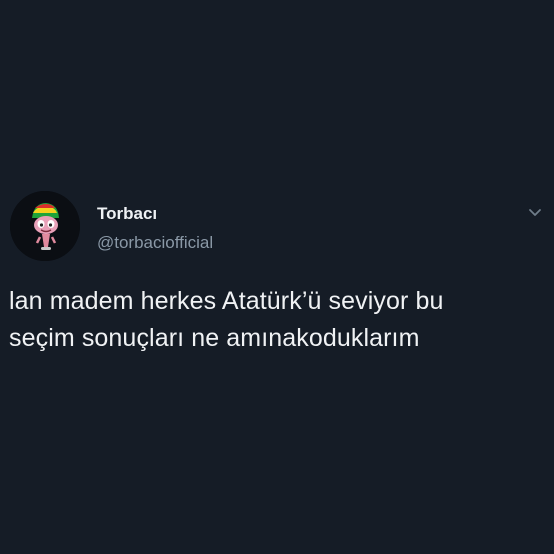  I want to click on tweet-text-line-1: lan madem herkes Atatürk’ü seviyor bu, so click(226, 301).